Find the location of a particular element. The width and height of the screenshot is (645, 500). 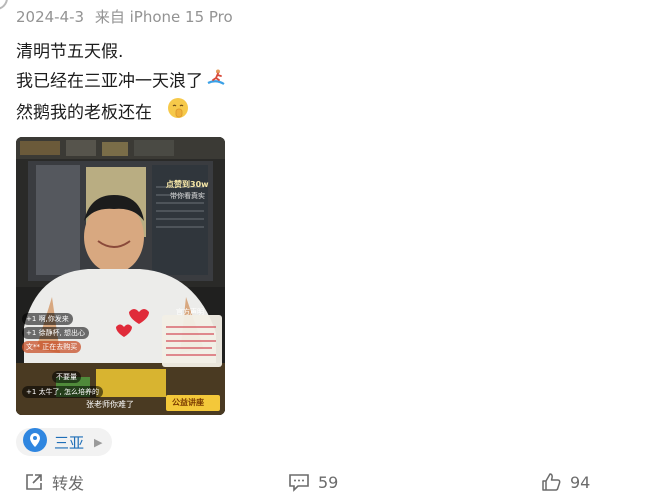

share-icon is located at coordinates (34, 482).